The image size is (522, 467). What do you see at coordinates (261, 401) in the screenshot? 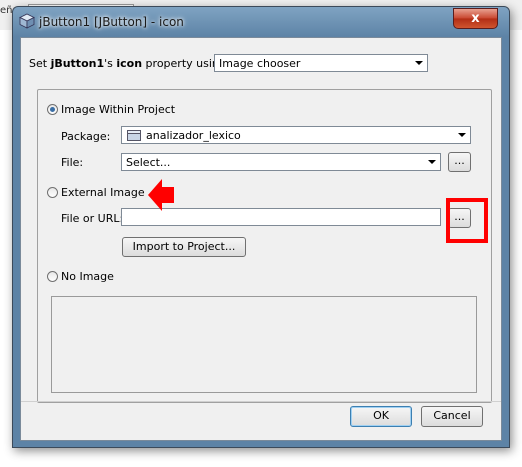
I see `footer-divider` at bounding box center [261, 401].